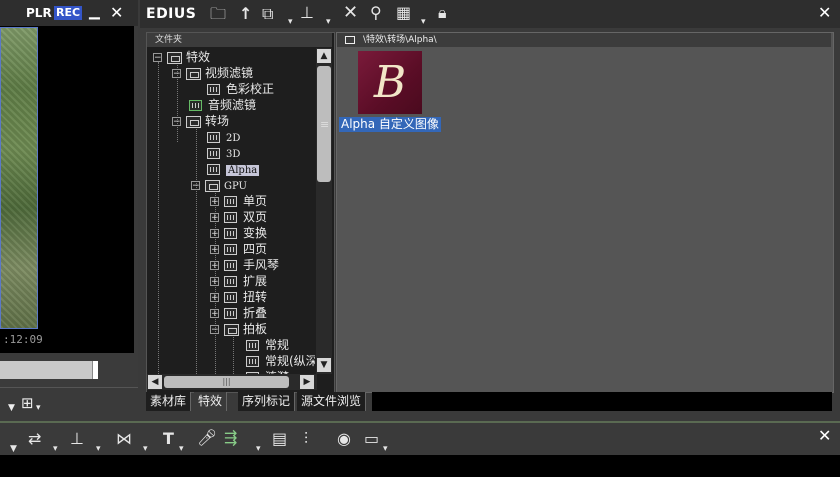 The height and width of the screenshot is (477, 840). I want to click on splitter-grip-icon: ≡, so click(324, 124).